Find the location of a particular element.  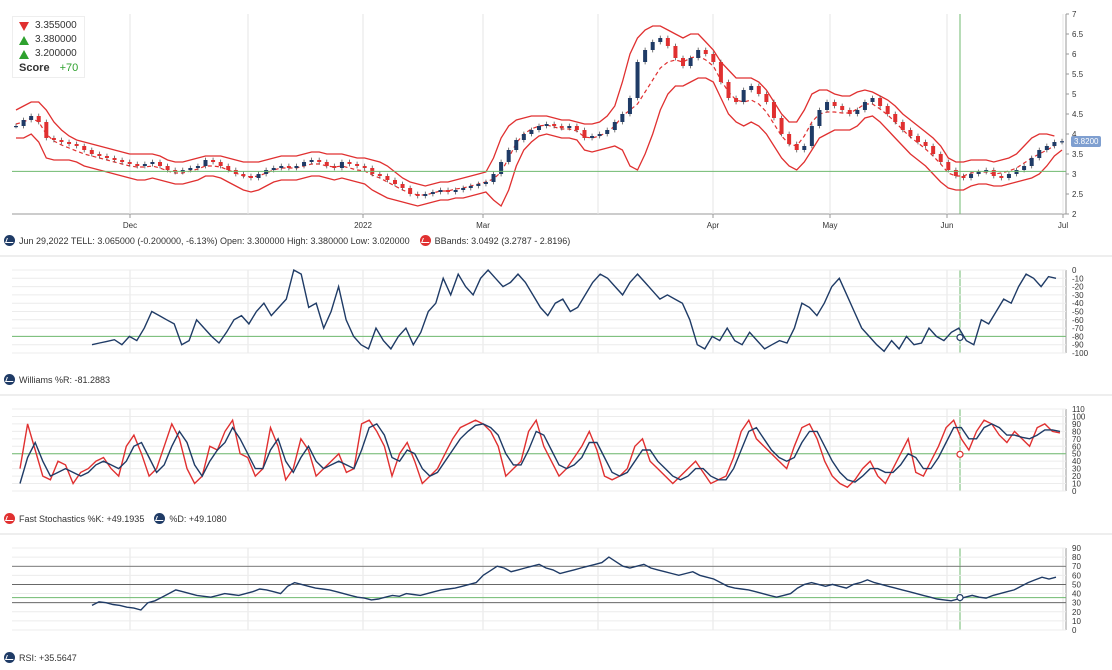

x-tick-label: Jul is located at coordinates (1063, 225).